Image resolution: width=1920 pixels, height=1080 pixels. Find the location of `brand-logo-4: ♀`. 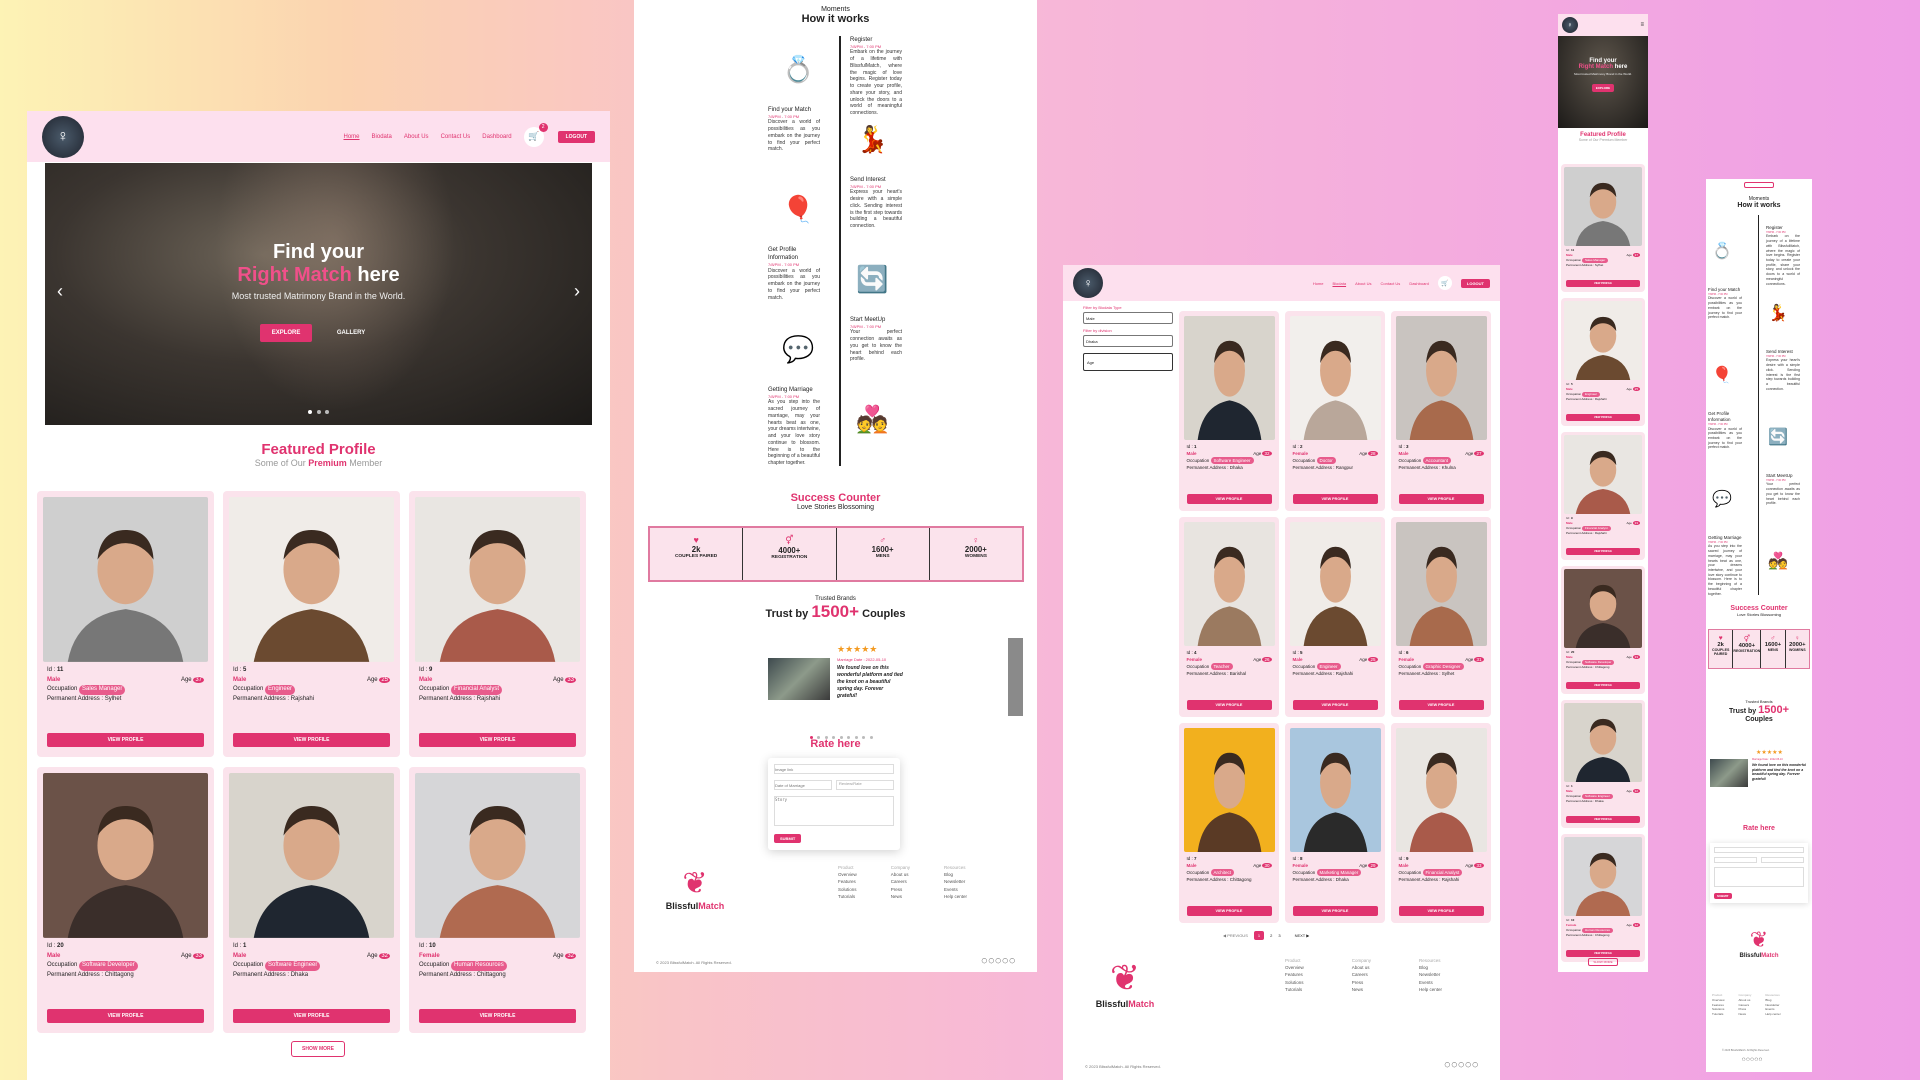

brand-logo-4: ♀ is located at coordinates (1570, 25).